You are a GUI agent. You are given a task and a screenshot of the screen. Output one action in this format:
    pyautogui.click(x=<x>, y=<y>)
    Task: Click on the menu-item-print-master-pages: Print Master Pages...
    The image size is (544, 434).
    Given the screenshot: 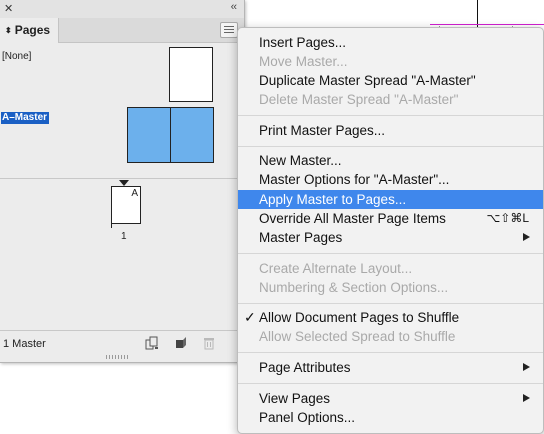 What is the action you would take?
    pyautogui.click(x=390, y=130)
    